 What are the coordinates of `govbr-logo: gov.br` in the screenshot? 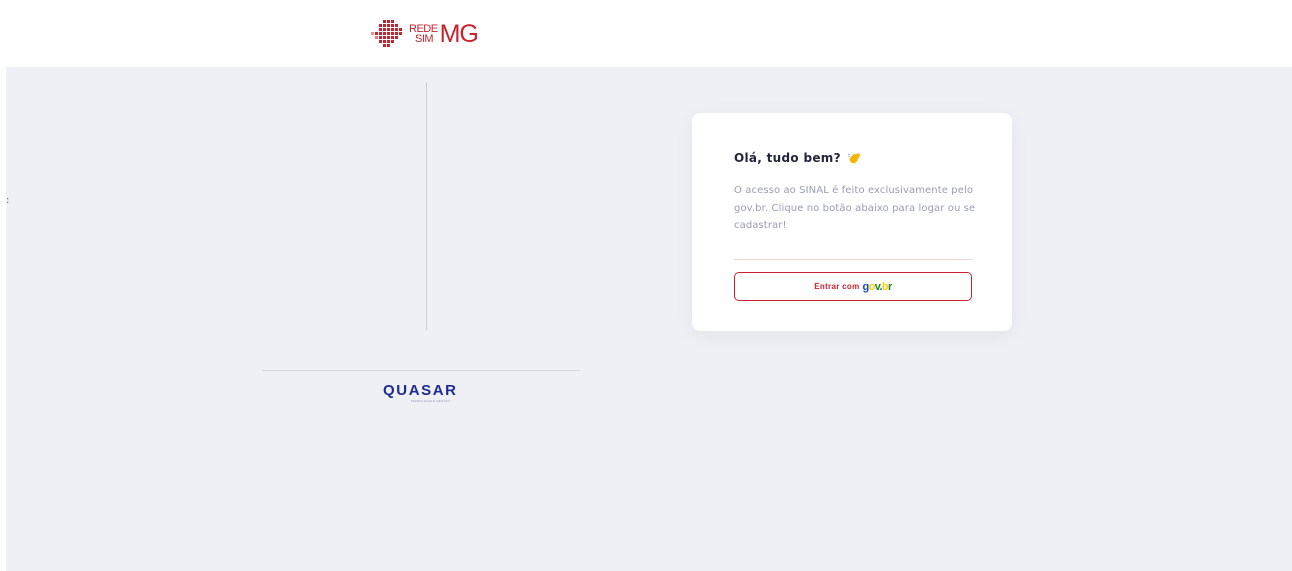 It's located at (877, 286).